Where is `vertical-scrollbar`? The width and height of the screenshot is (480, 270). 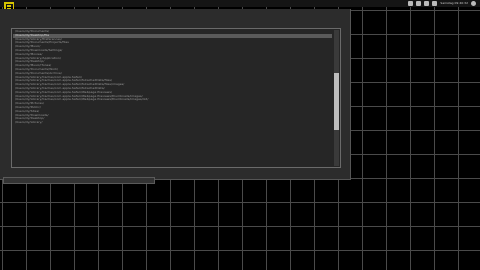 vertical-scrollbar is located at coordinates (336, 98).